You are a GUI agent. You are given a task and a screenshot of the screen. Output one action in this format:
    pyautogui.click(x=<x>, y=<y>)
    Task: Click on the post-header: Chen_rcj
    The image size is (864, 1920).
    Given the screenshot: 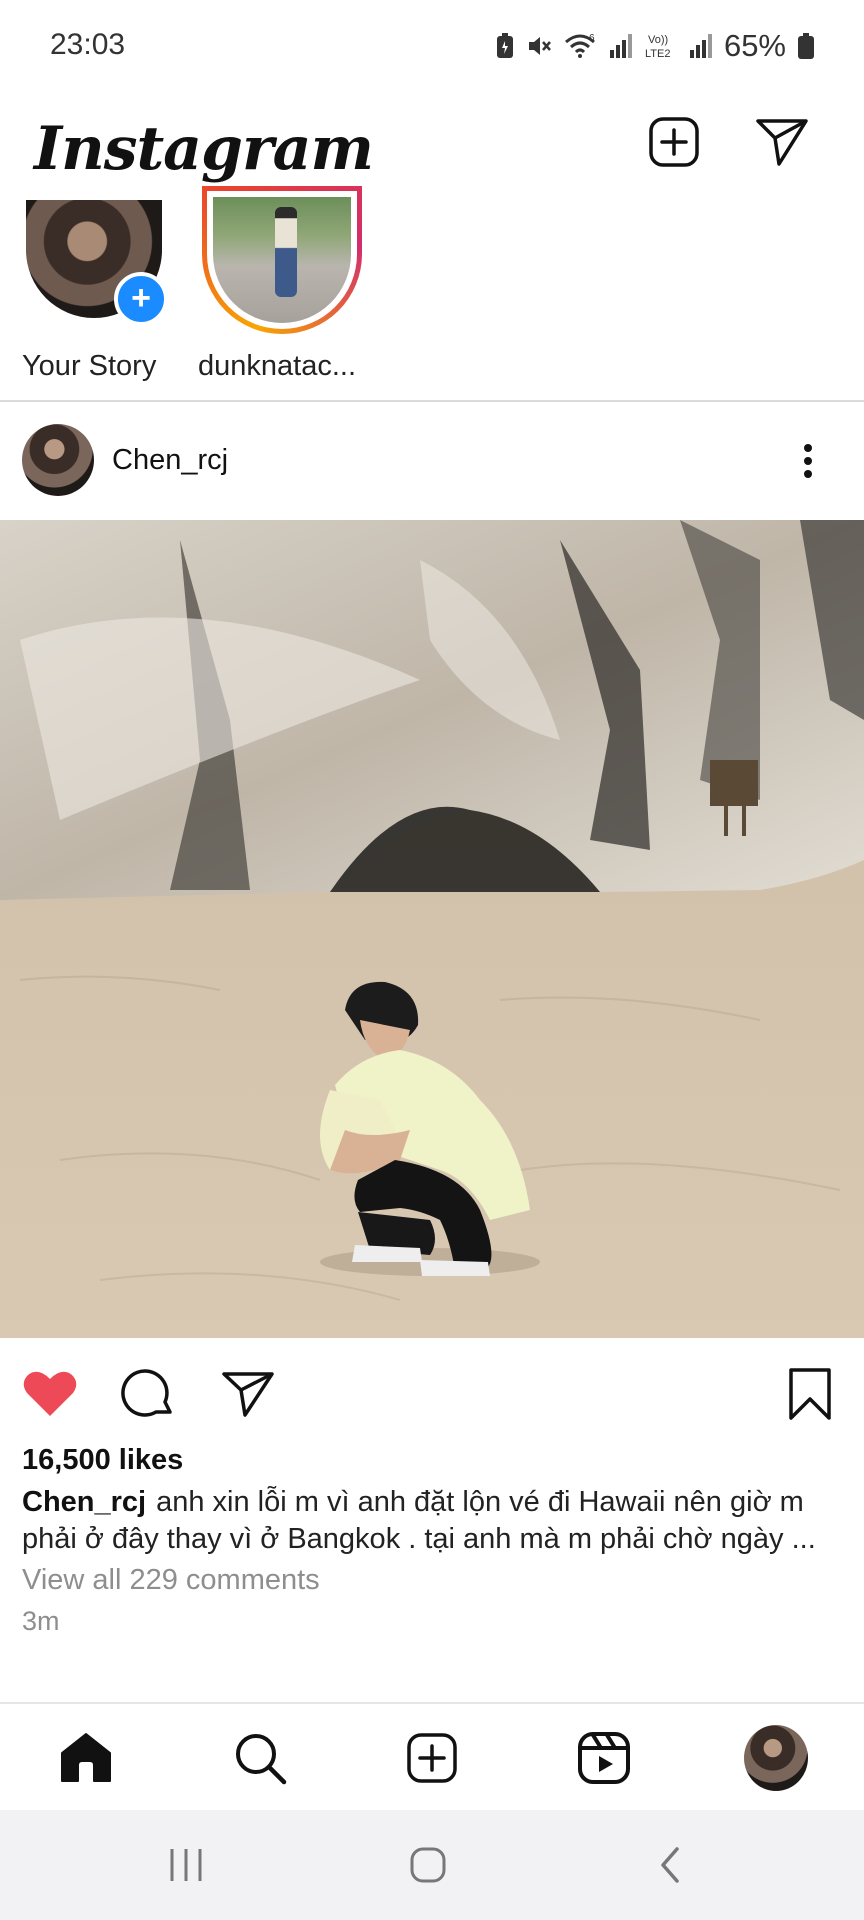 What is the action you would take?
    pyautogui.click(x=432, y=461)
    